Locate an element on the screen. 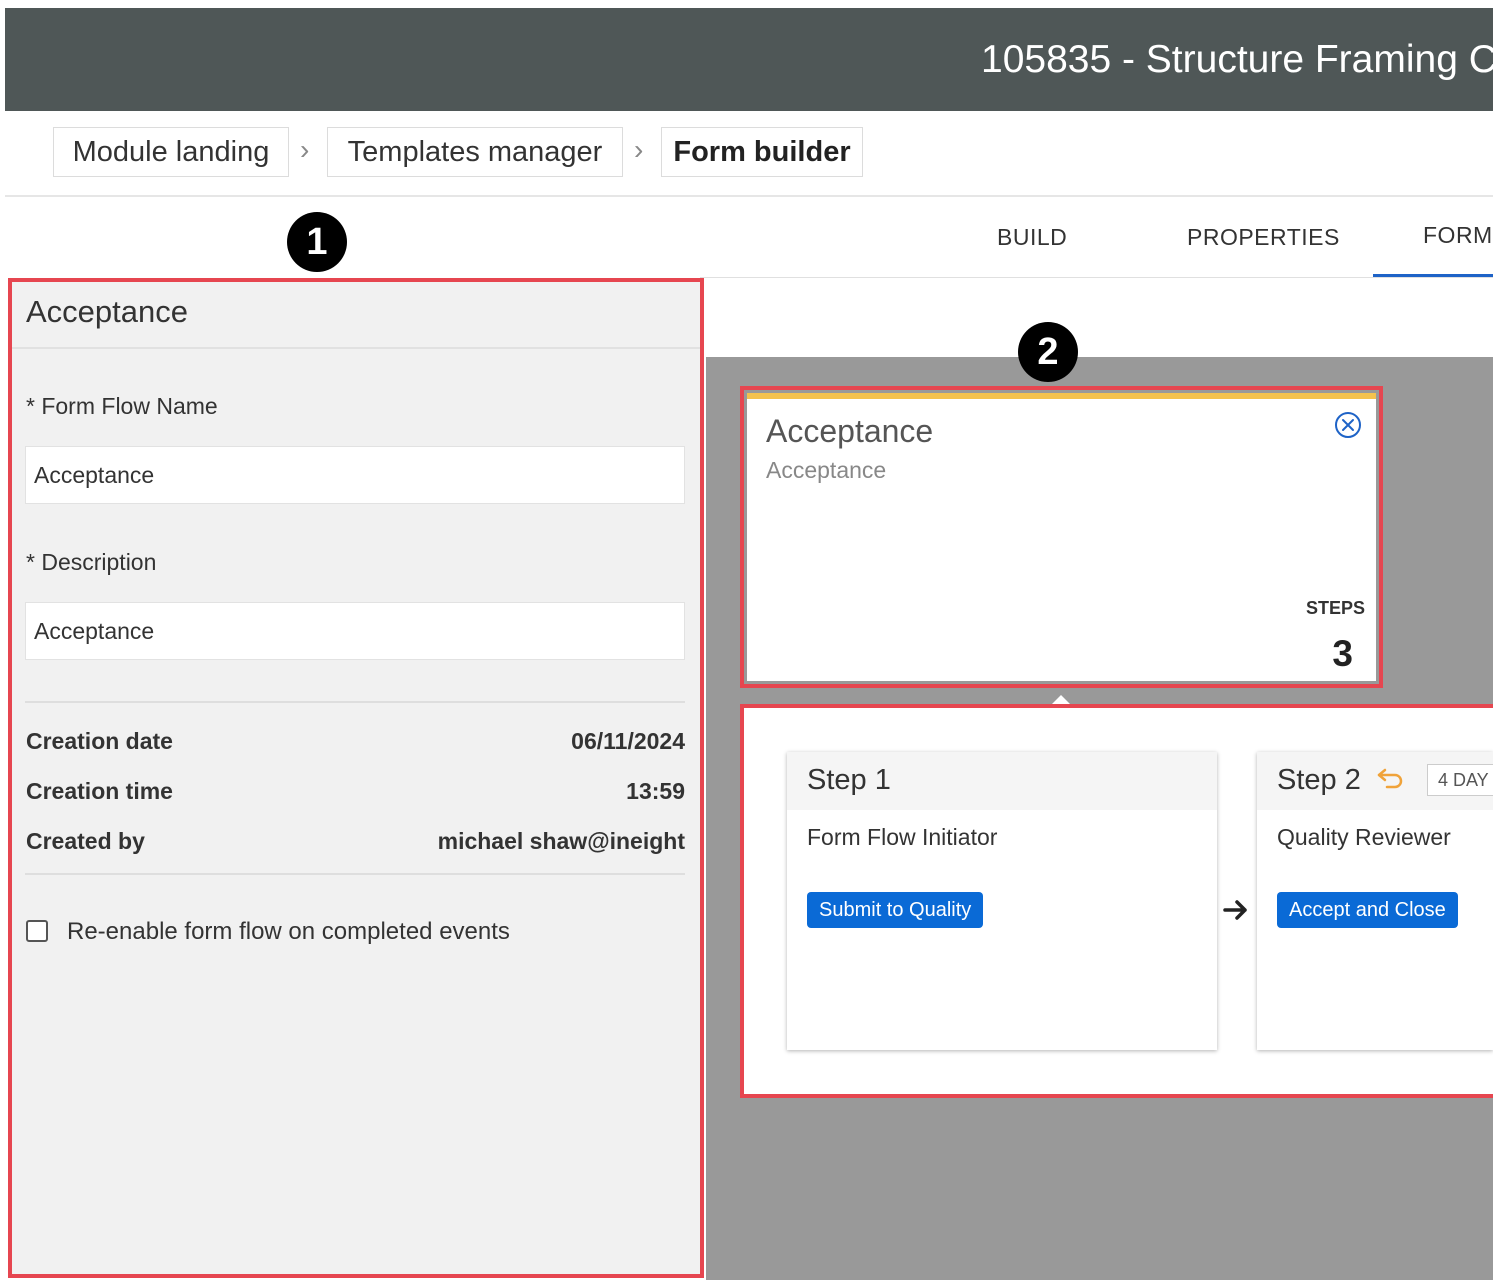 This screenshot has height=1280, width=1493. callout-marker-1: 1 is located at coordinates (317, 242).